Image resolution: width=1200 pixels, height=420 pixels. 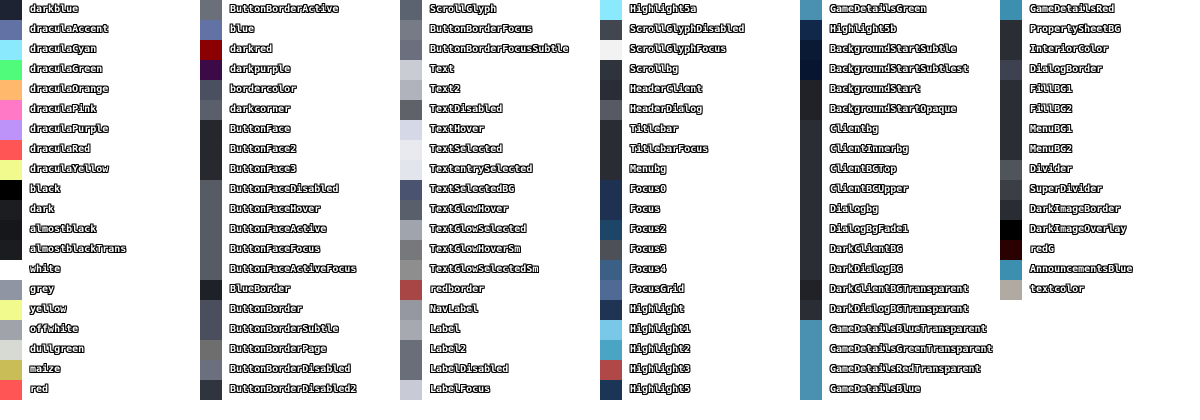 What do you see at coordinates (1066, 250) in the screenshot?
I see `swatch-row: redG` at bounding box center [1066, 250].